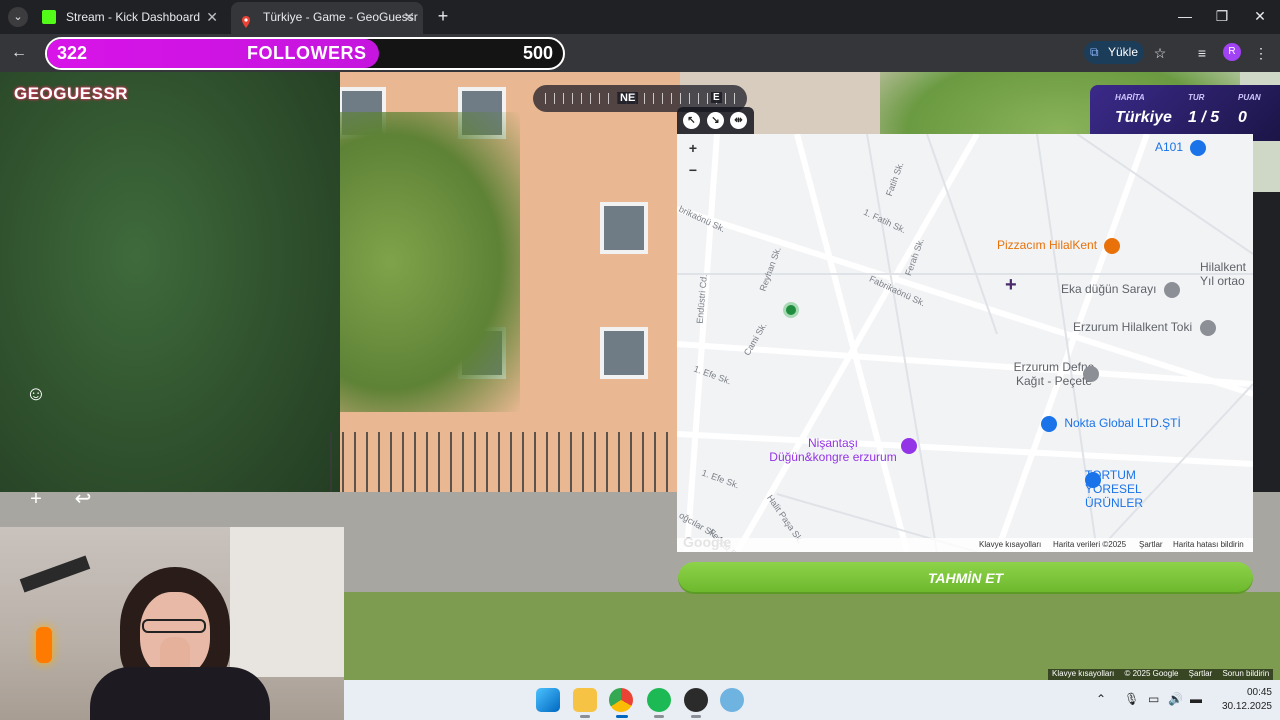 This screenshot has height=720, width=1280. I want to click on active-indicator, so click(622, 716).